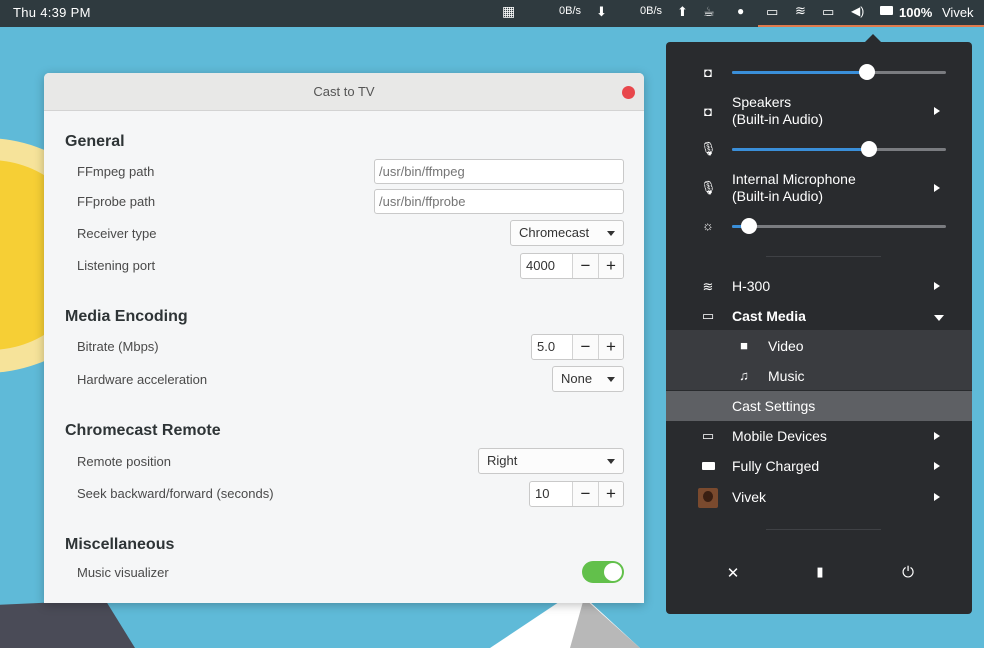 This screenshot has width=984, height=648. Describe the element at coordinates (585, 494) in the screenshot. I see `seek-decrement-button: −` at that location.